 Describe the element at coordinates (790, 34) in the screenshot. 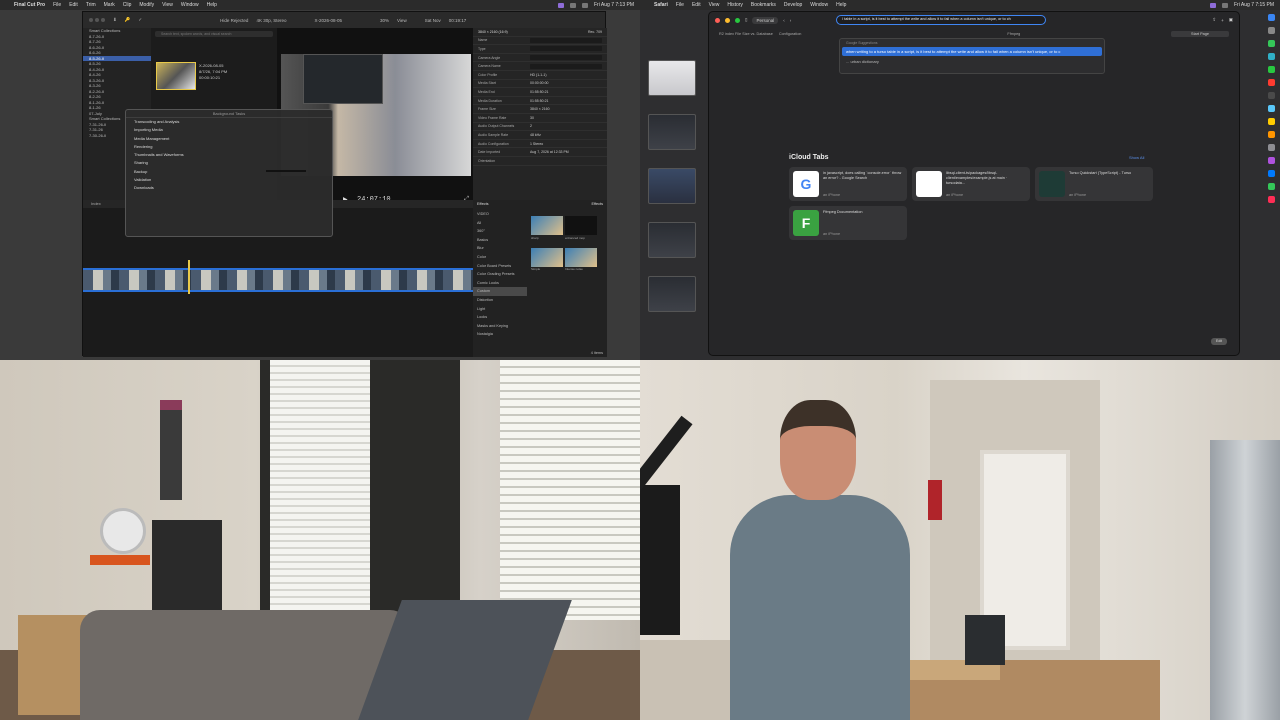

I see `favorite-link: Configuration` at that location.